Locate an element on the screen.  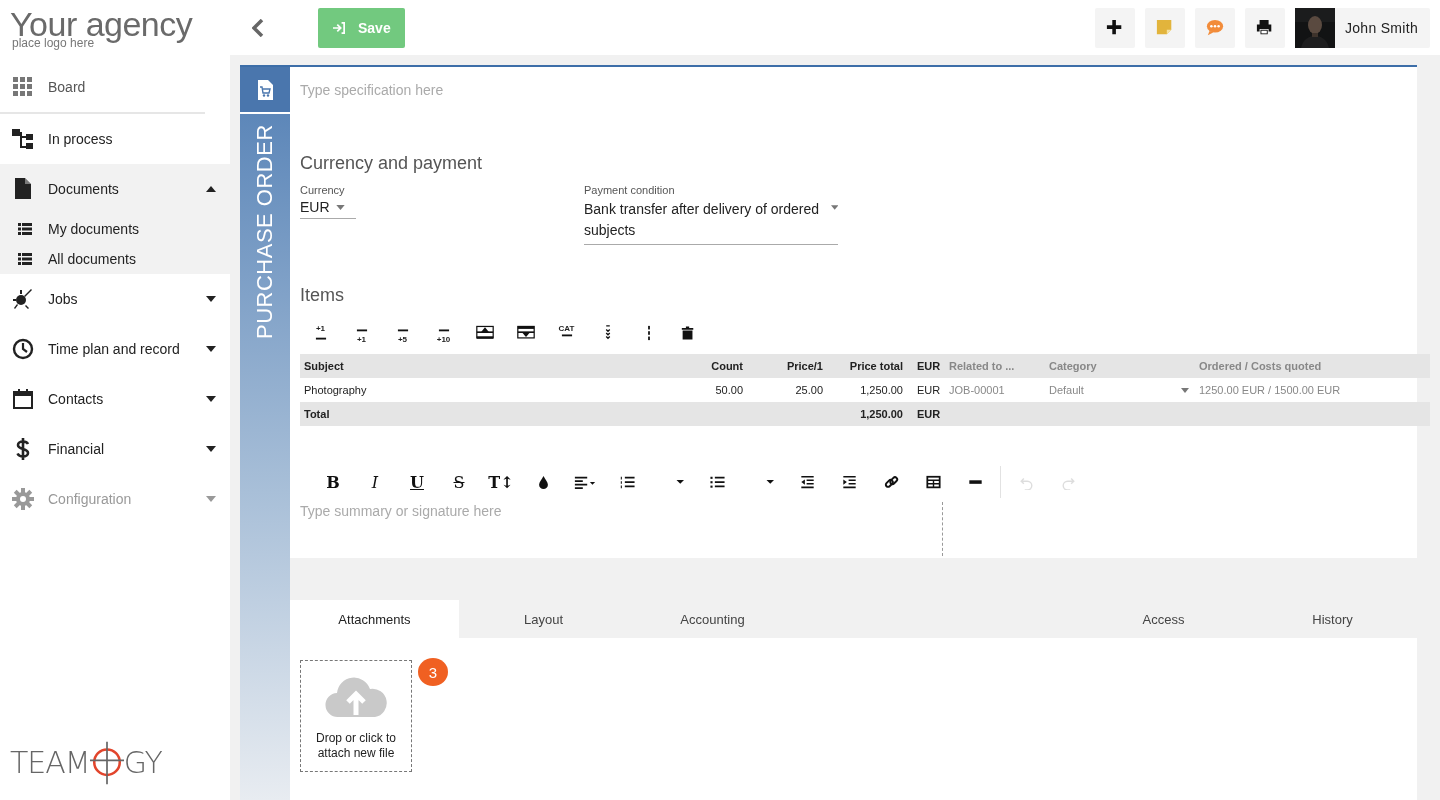
field-label: Currency is located at coordinates (323, 190).